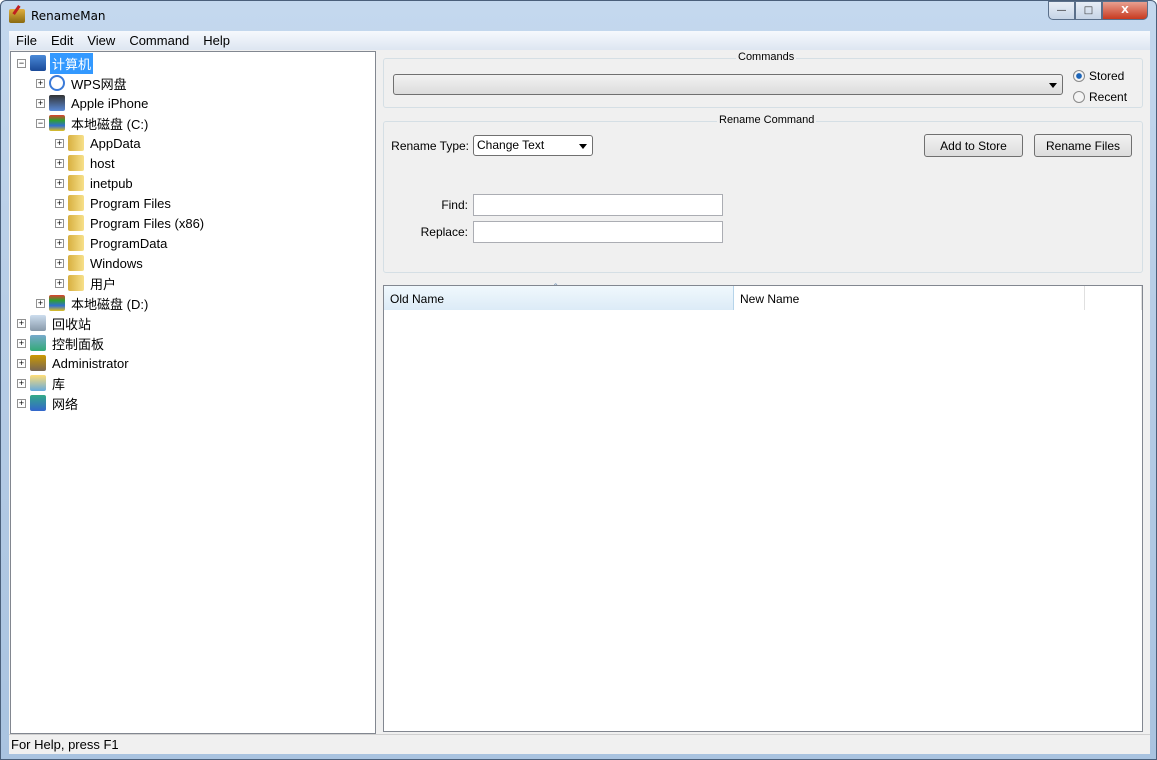 The width and height of the screenshot is (1157, 760). I want to click on sort-ascending-icon: ˆ, so click(556, 288).